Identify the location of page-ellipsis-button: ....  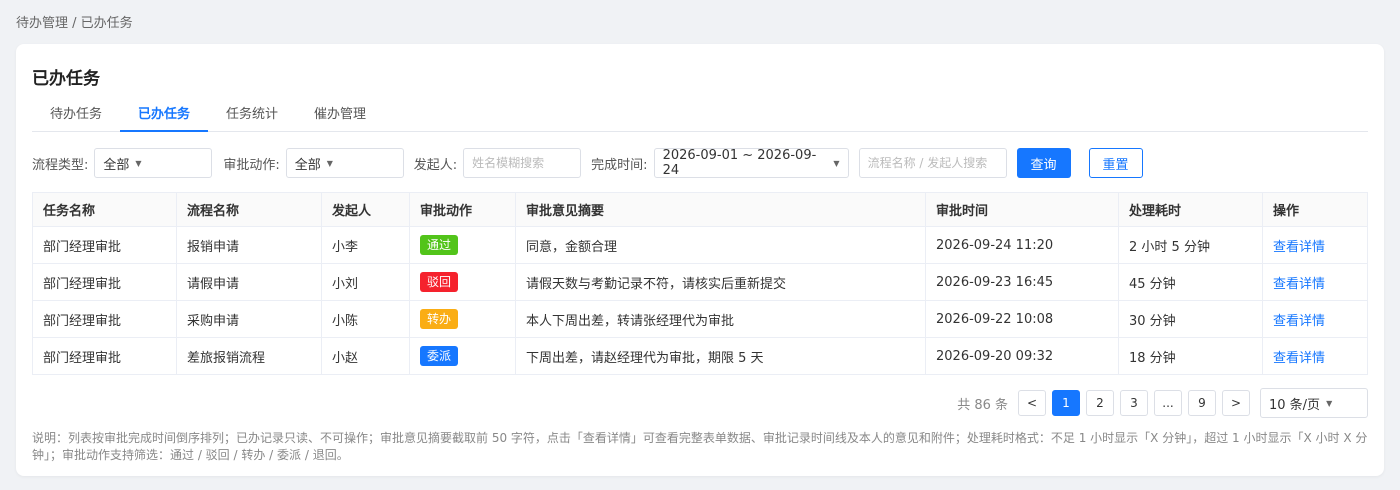
(1168, 403).